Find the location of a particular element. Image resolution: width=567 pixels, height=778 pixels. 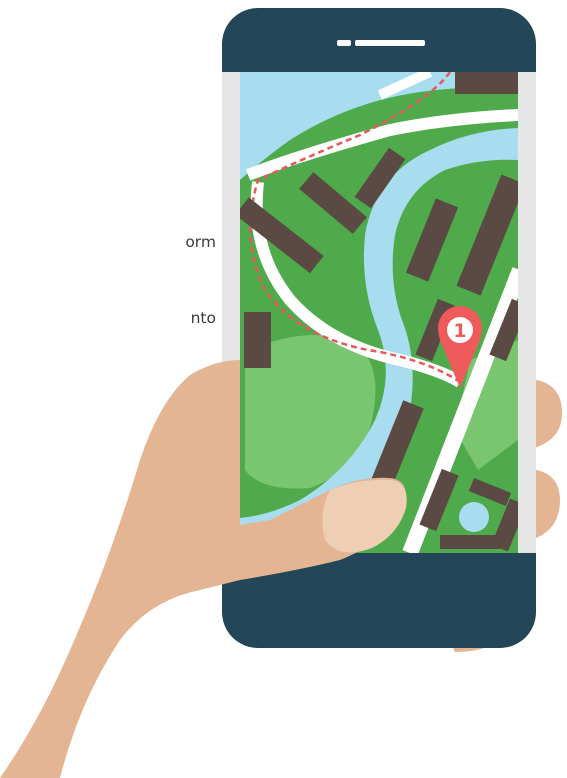

map-pin-number: 1 is located at coordinates (459, 331).